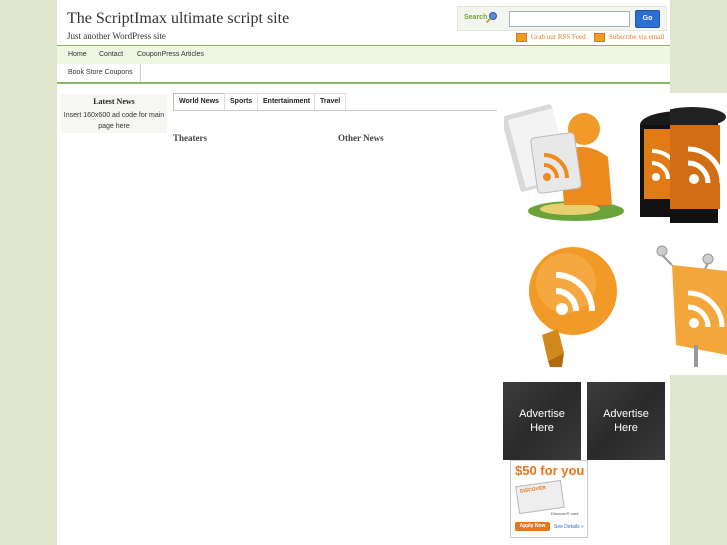 The height and width of the screenshot is (545, 727). What do you see at coordinates (532, 526) in the screenshot?
I see `apply-now-button: Apply Now` at bounding box center [532, 526].